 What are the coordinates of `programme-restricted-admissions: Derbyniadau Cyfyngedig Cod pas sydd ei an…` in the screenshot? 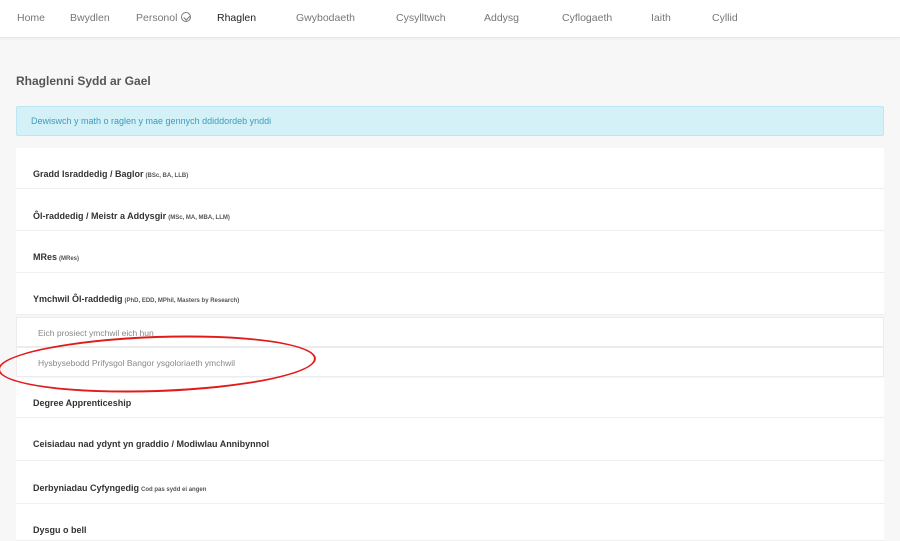 It's located at (450, 482).